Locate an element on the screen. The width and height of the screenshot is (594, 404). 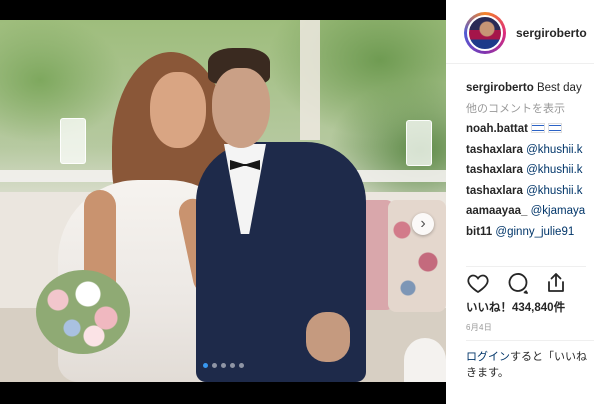
story-ring is located at coordinates (485, 33).